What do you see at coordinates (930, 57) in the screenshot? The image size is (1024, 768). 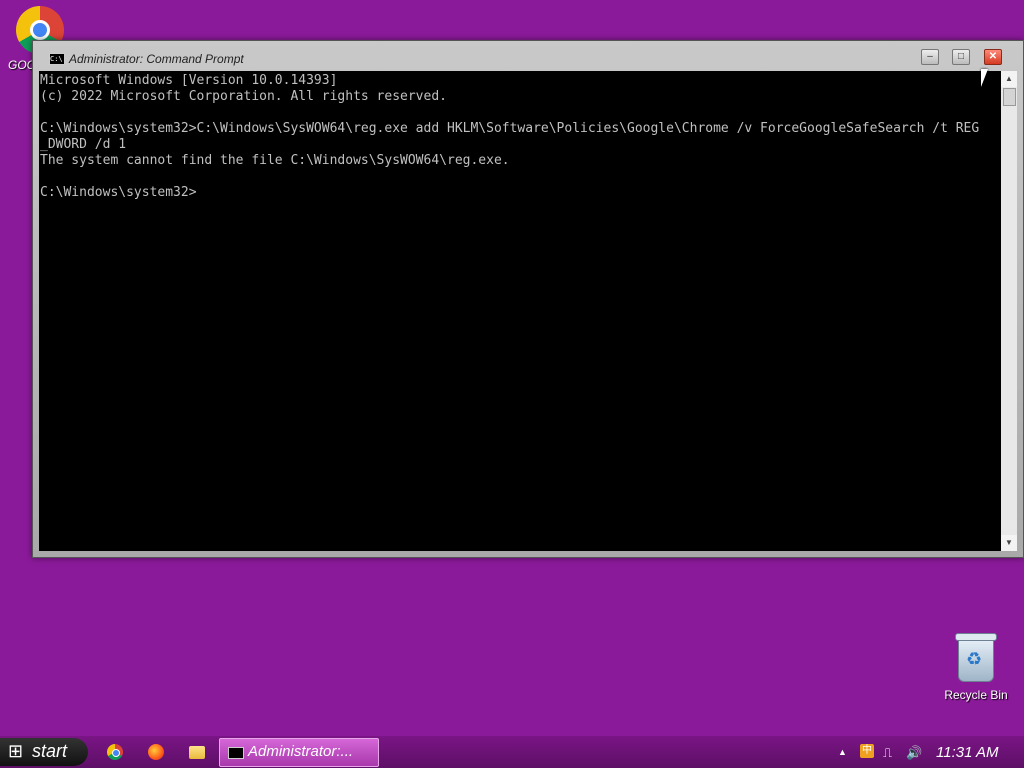 I see `minimize-button: –` at bounding box center [930, 57].